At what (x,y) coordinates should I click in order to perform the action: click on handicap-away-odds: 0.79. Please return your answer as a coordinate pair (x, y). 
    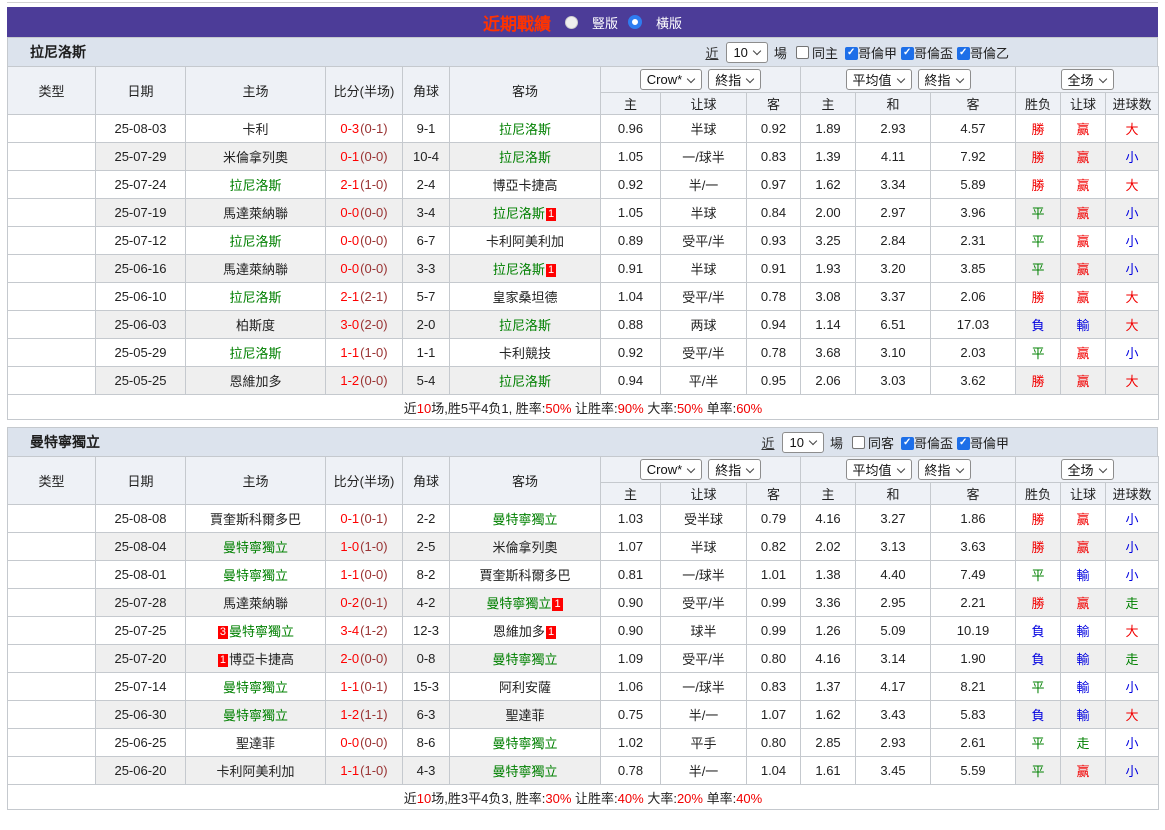
    Looking at the image, I should click on (773, 518).